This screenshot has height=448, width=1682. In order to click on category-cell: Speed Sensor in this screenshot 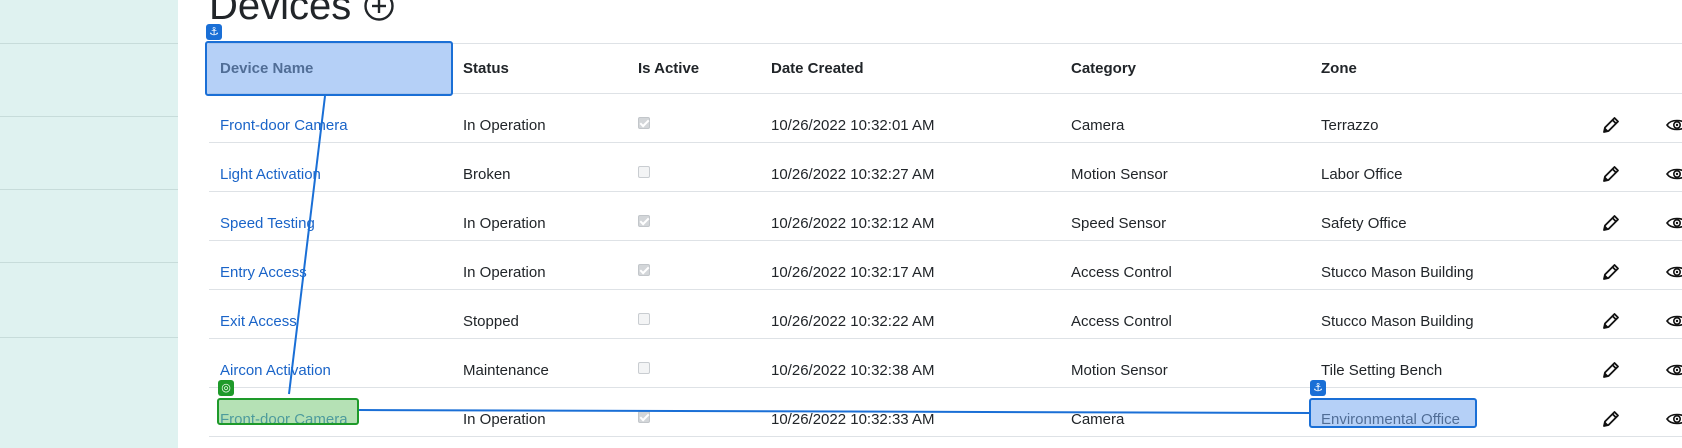, I will do `click(1119, 223)`.